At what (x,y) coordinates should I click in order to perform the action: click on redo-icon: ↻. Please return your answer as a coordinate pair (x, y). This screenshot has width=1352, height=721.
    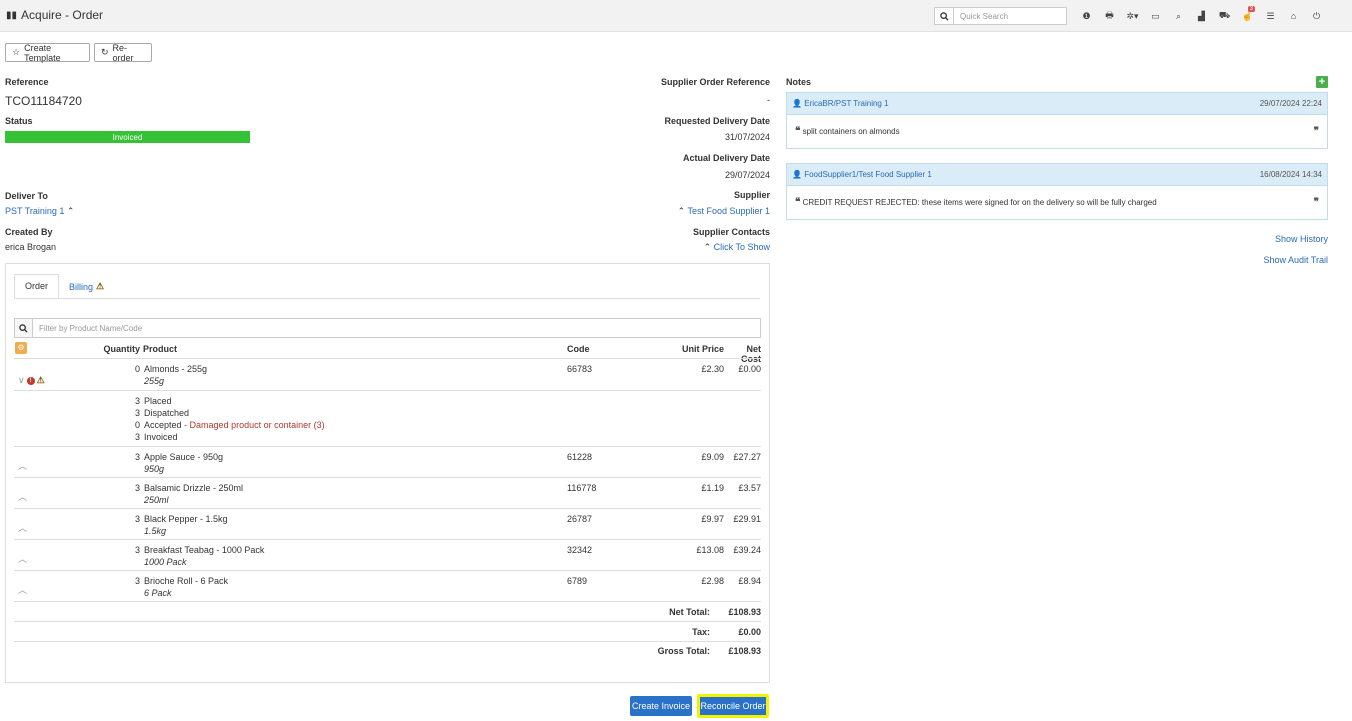
    Looking at the image, I should click on (105, 52).